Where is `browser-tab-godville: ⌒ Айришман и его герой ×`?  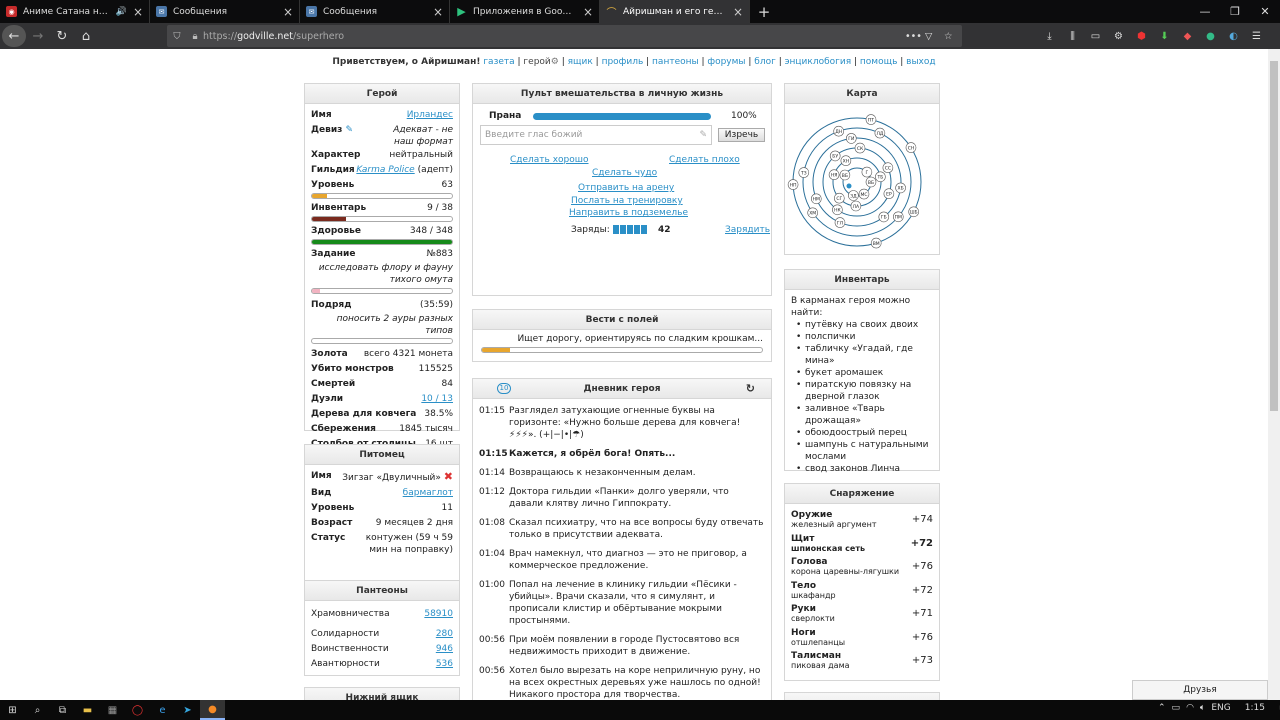 browser-tab-godville: ⌒ Айришман и его герой × is located at coordinates (675, 11).